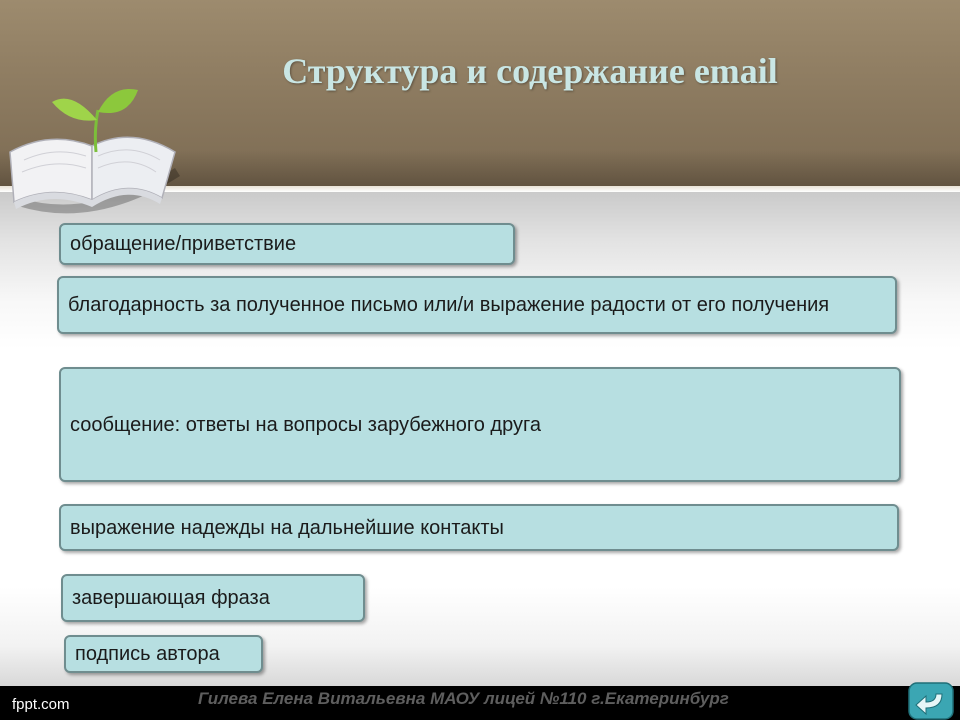  I want to click on structure-item: выражение надежды на дальнейшие контакты, so click(479, 527).